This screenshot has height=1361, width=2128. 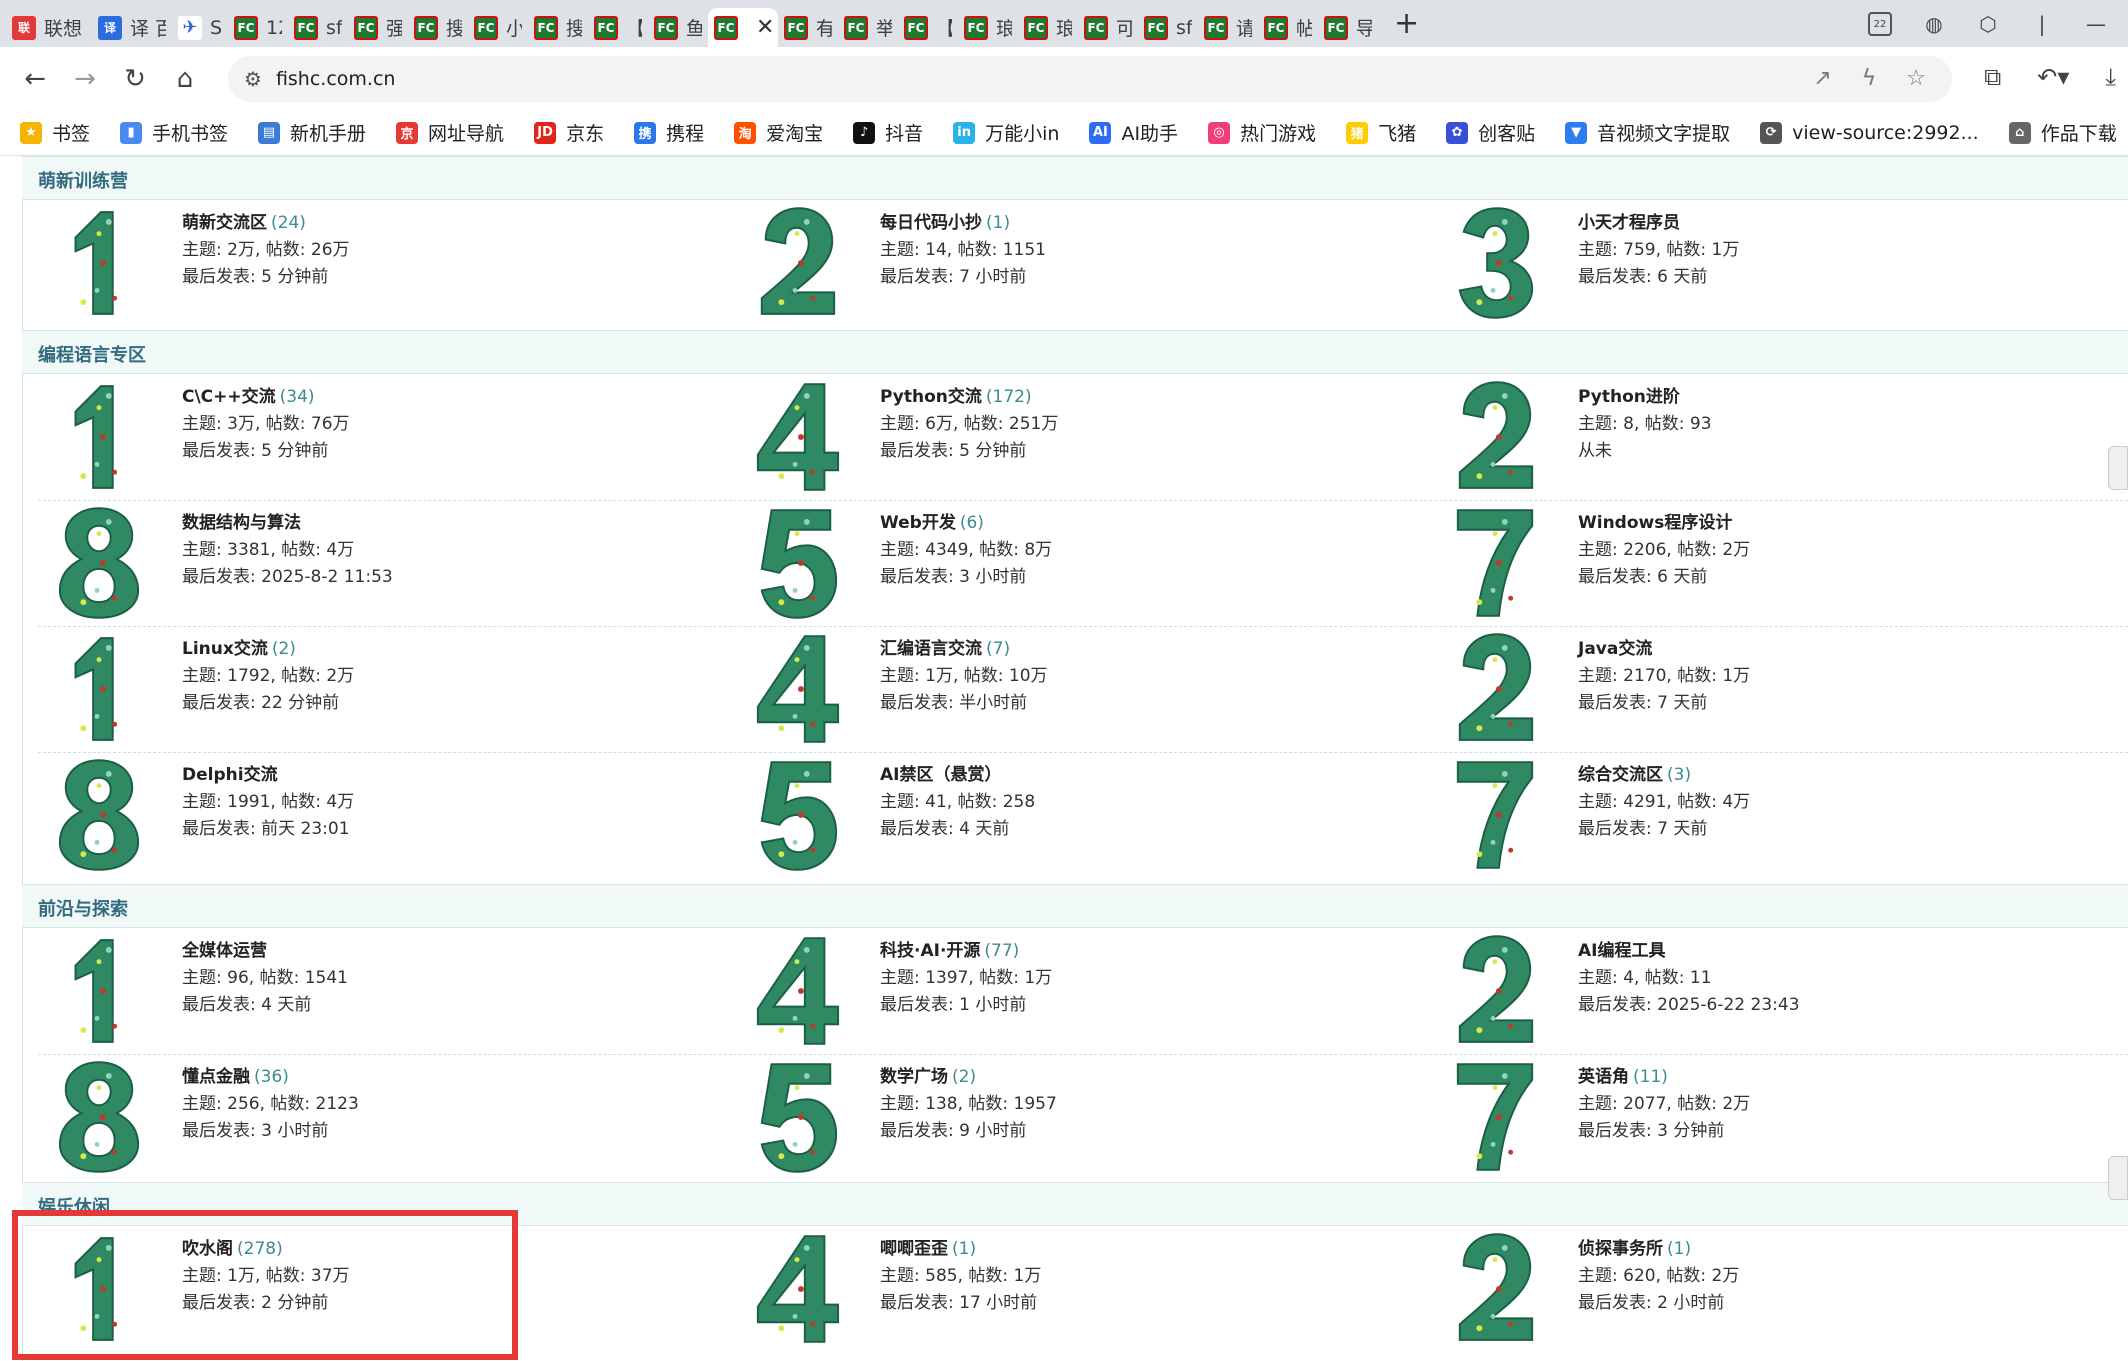 I want to click on new-post-count: (11), so click(x=1650, y=1077).